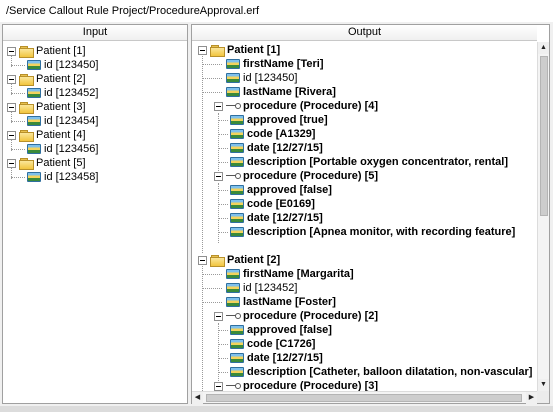 The width and height of the screenshot is (553, 412). I want to click on output-patient-row: Patient [1], so click(239, 50).